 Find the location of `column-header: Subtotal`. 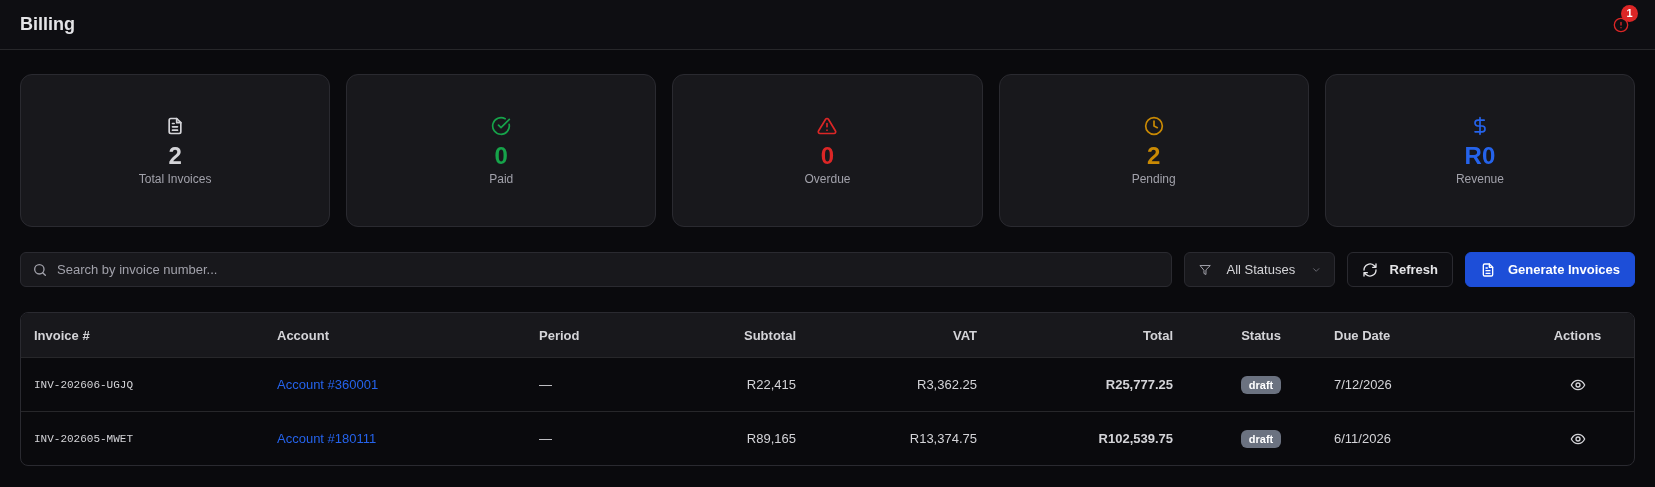

column-header: Subtotal is located at coordinates (770, 335).